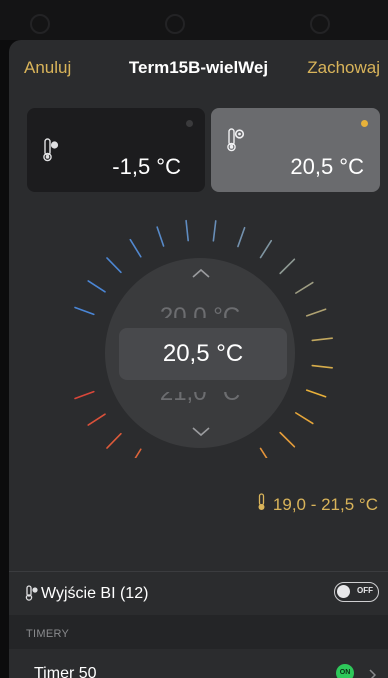 The width and height of the screenshot is (388, 678). Describe the element at coordinates (325, 504) in the screenshot. I see `temperature-range-text: 19,0 - 21,5 °C` at that location.